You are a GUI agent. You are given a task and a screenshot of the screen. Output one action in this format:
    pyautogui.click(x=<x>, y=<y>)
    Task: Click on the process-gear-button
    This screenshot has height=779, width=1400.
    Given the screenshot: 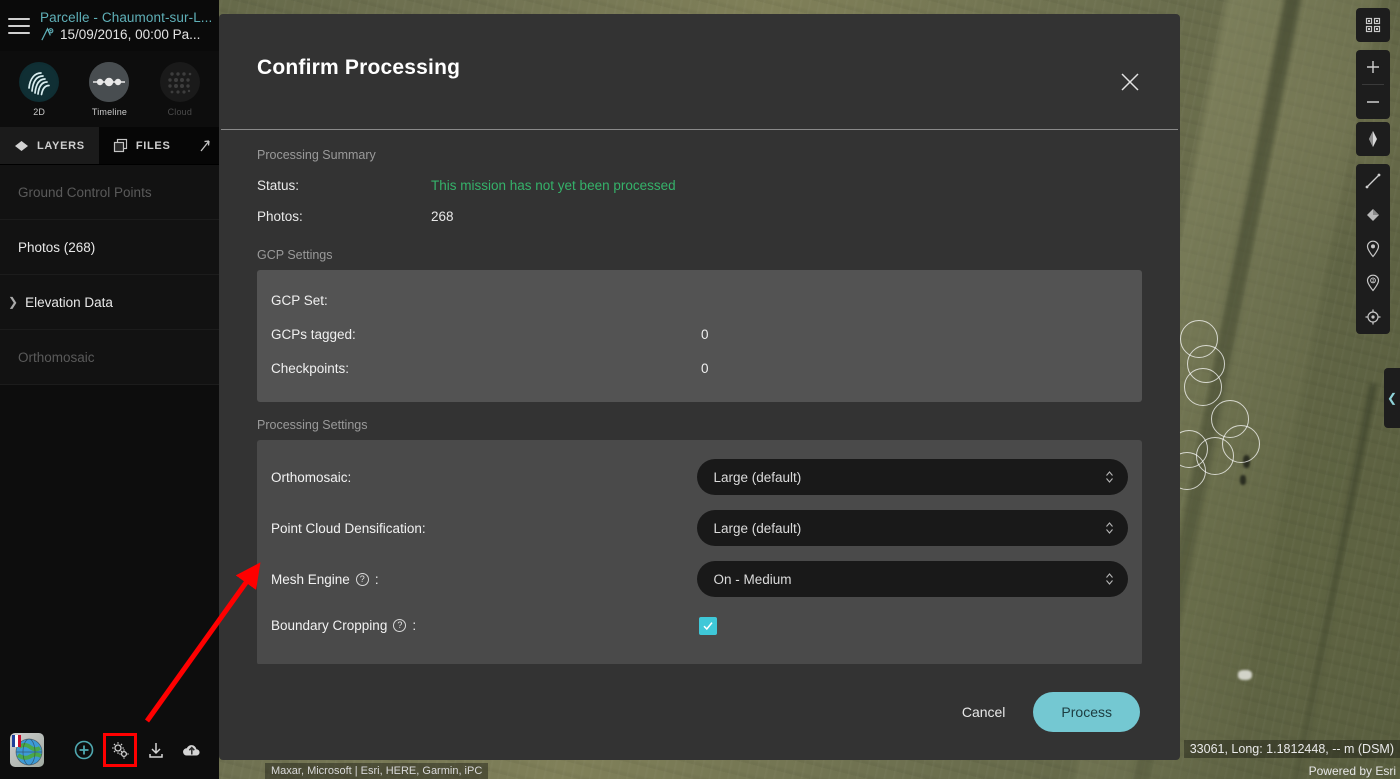 What is the action you would take?
    pyautogui.click(x=120, y=750)
    